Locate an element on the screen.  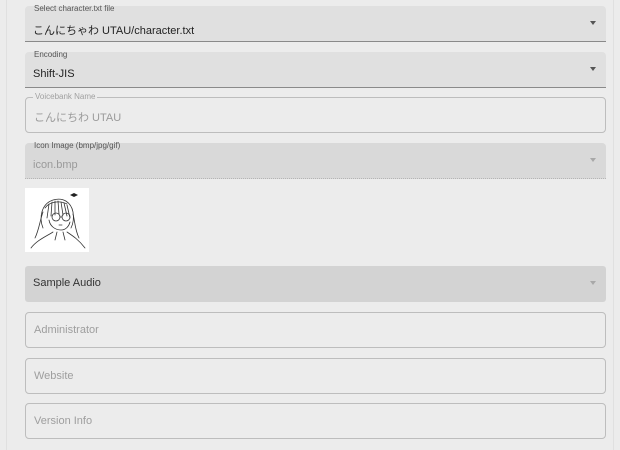
character-file-value: こんにちゃわ UTAU/character.txt is located at coordinates (114, 31).